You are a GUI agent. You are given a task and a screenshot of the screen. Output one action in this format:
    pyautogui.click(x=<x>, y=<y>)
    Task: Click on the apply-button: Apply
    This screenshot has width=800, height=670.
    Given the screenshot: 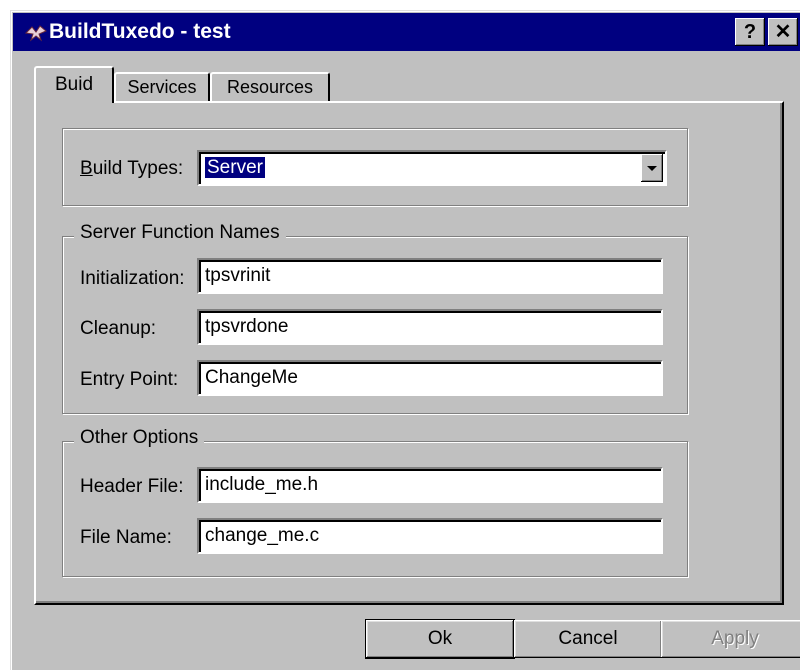 What is the action you would take?
    pyautogui.click(x=730, y=639)
    